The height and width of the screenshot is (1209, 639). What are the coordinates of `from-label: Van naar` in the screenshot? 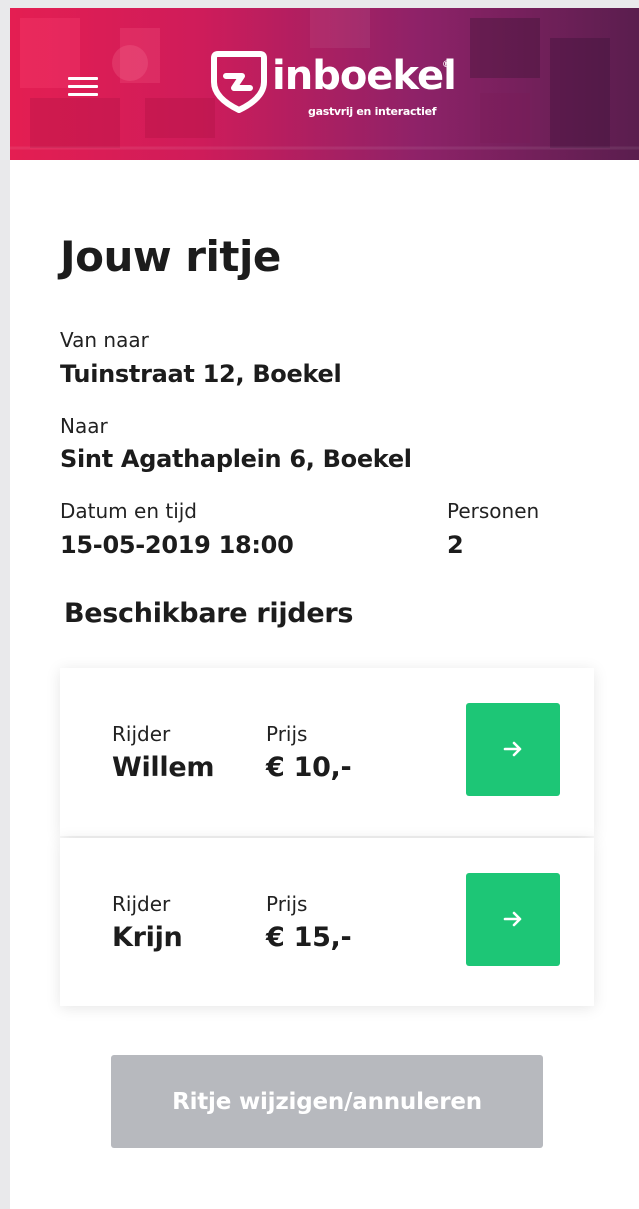 It's located at (104, 340).